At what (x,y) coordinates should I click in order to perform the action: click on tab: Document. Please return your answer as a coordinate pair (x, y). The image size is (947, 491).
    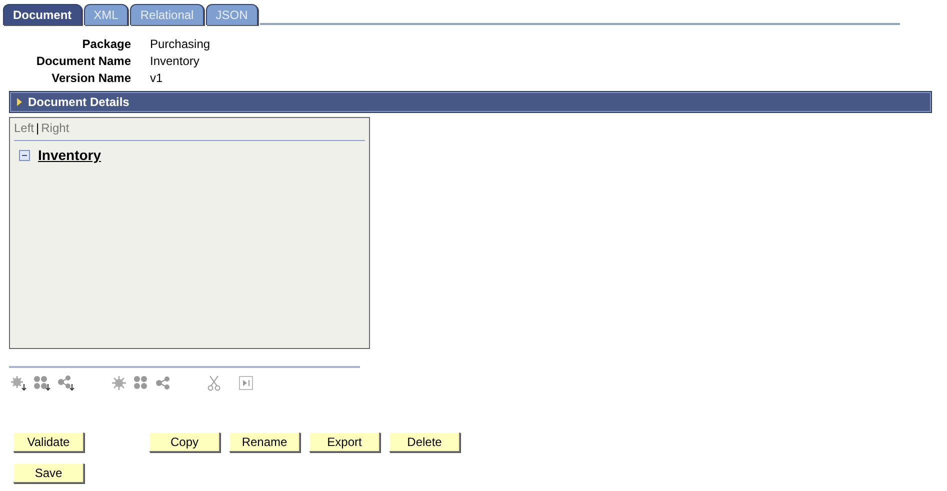
    Looking at the image, I should click on (42, 14).